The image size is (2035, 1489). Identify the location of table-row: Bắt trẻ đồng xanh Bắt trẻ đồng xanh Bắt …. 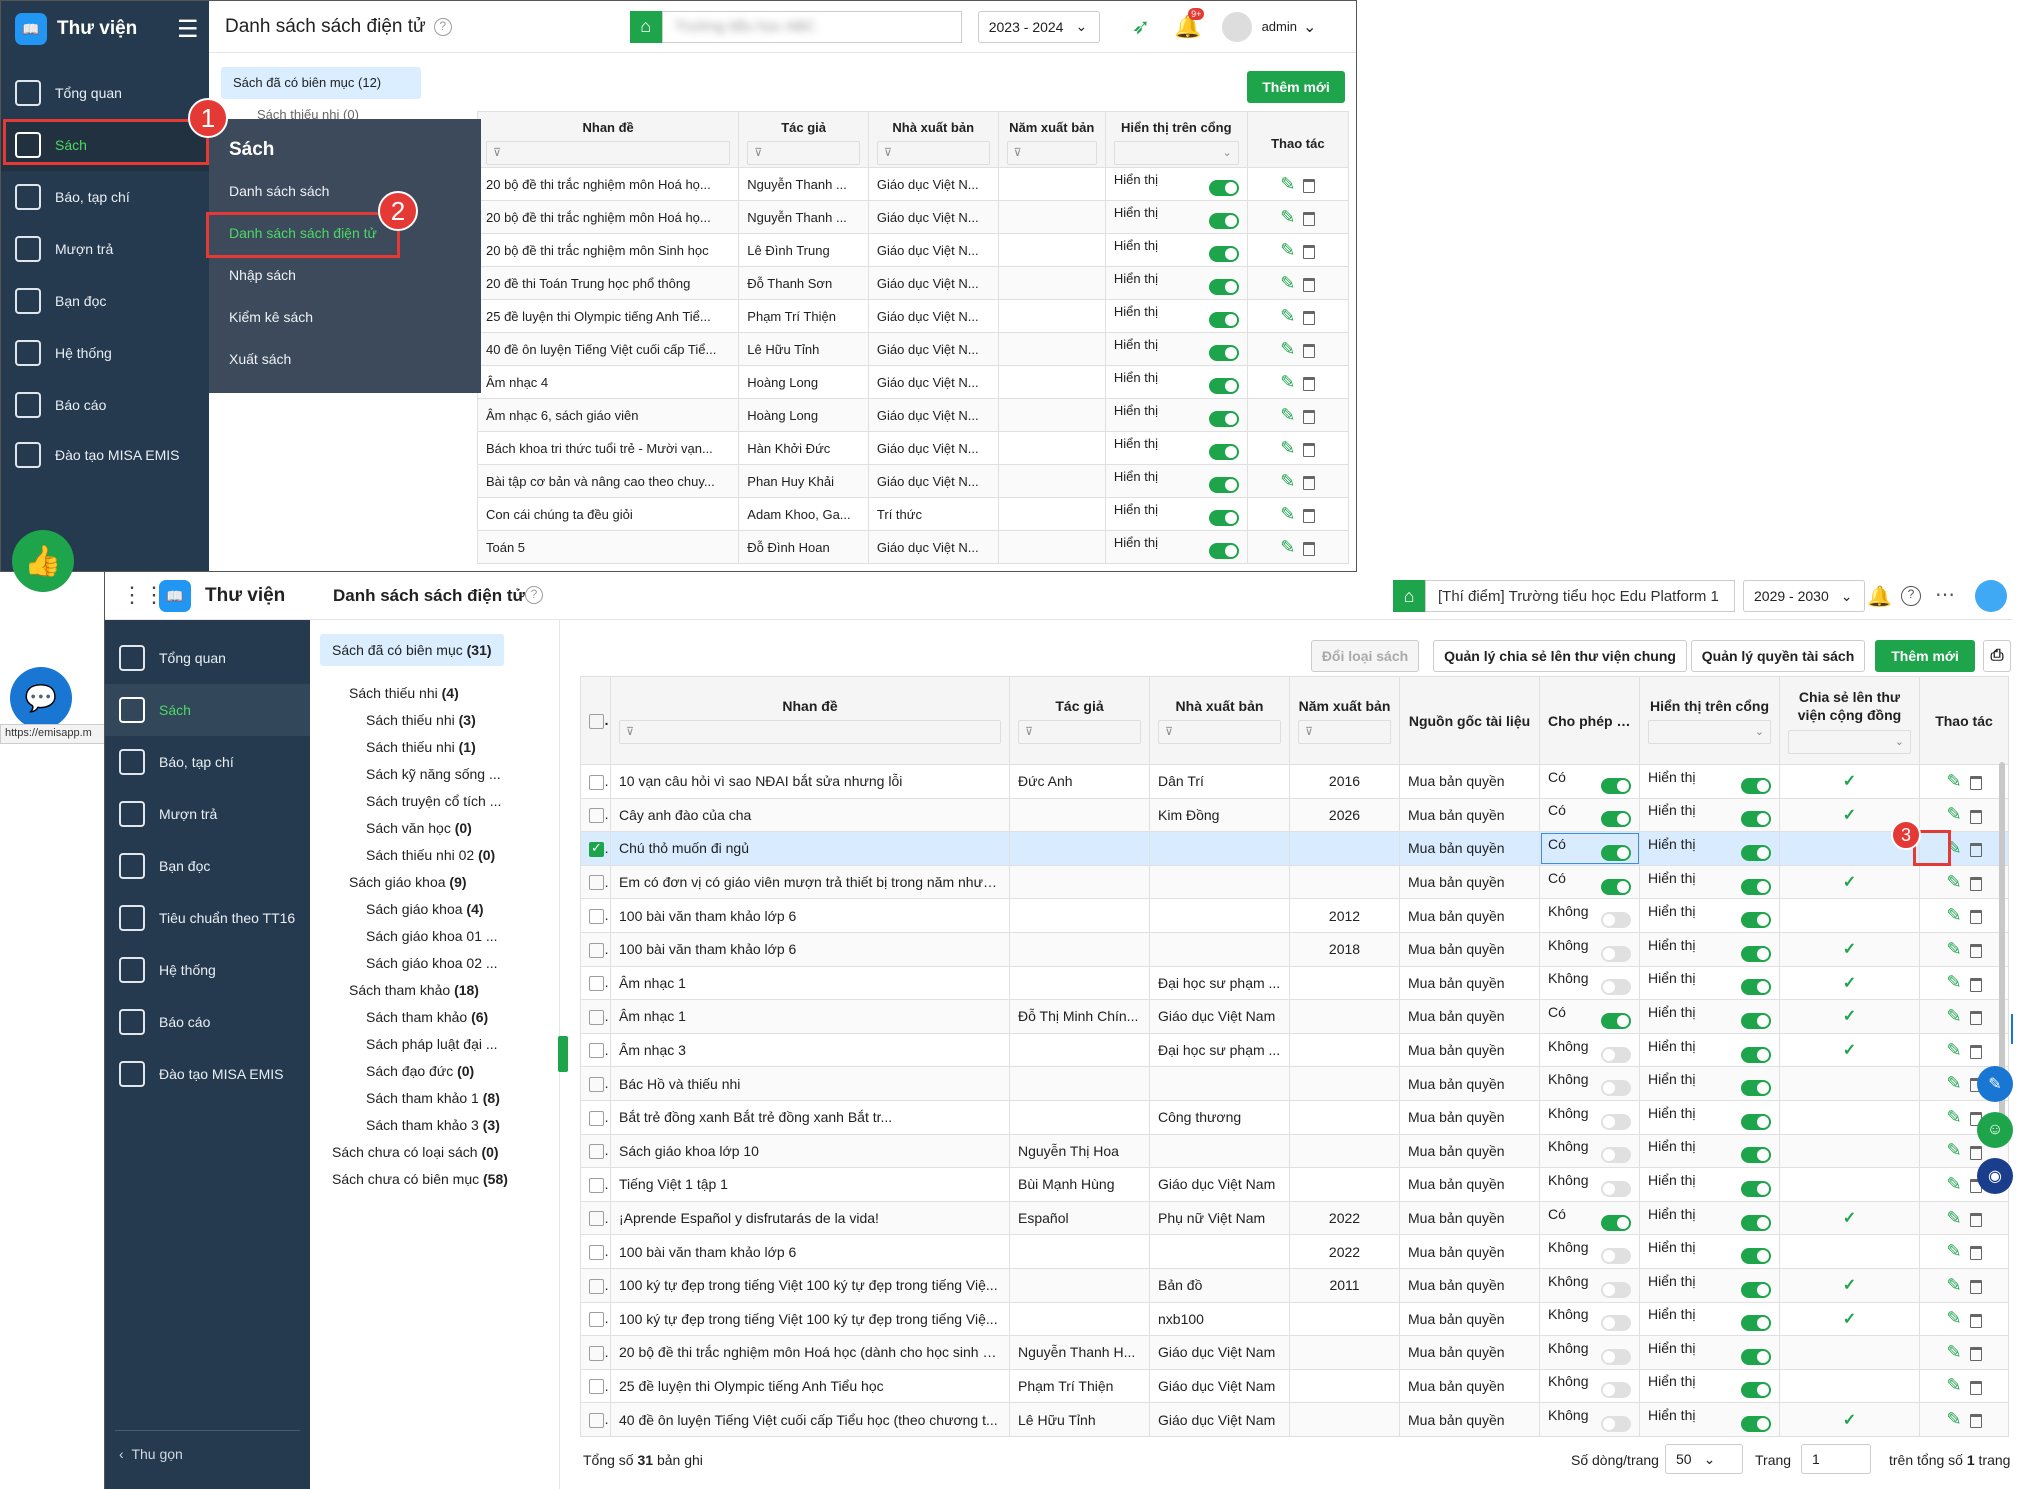
(1294, 1117).